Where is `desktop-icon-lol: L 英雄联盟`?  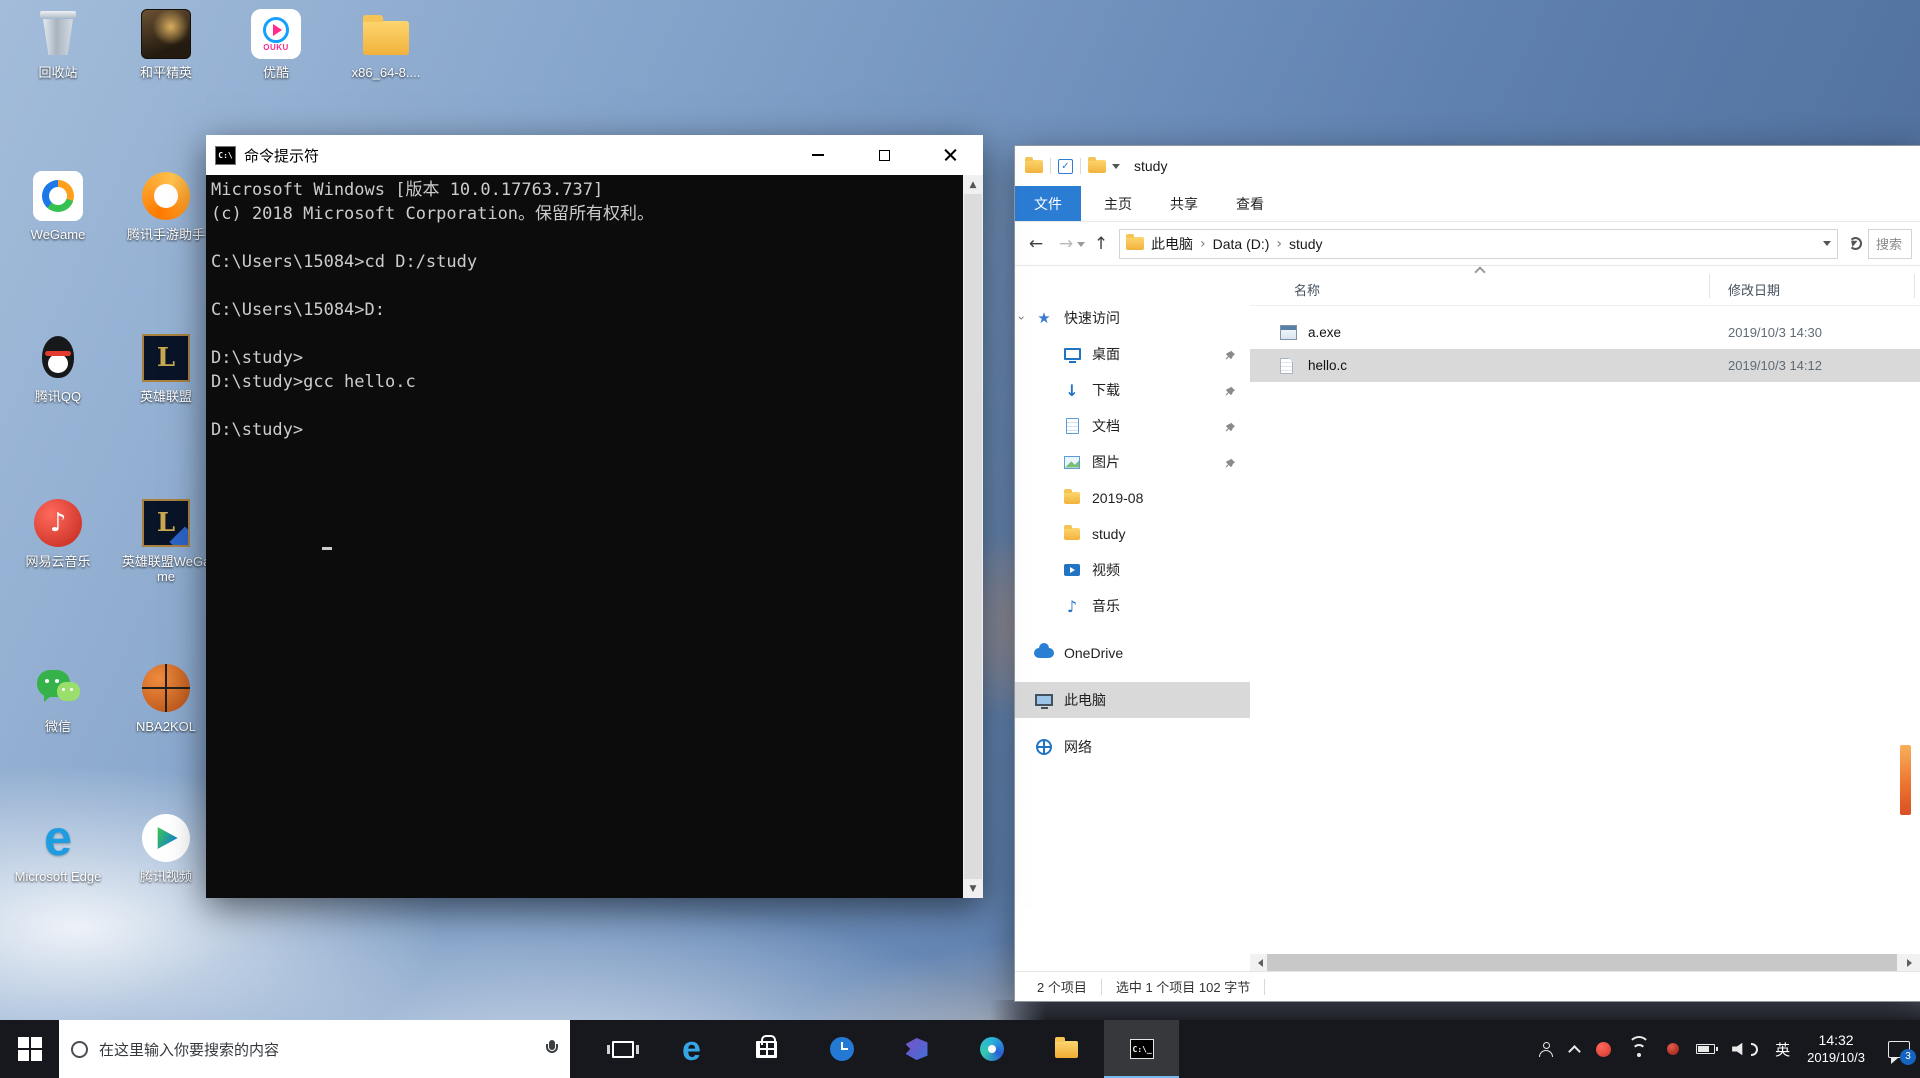
desktop-icon-lol: L 英雄联盟 is located at coordinates (166, 368).